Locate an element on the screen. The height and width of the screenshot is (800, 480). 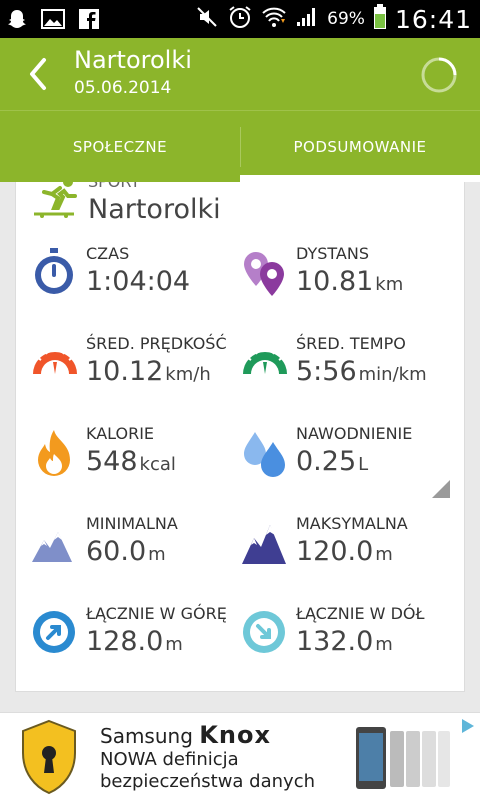
stat-value-row: 5:56 min/km is located at coordinates (361, 371).